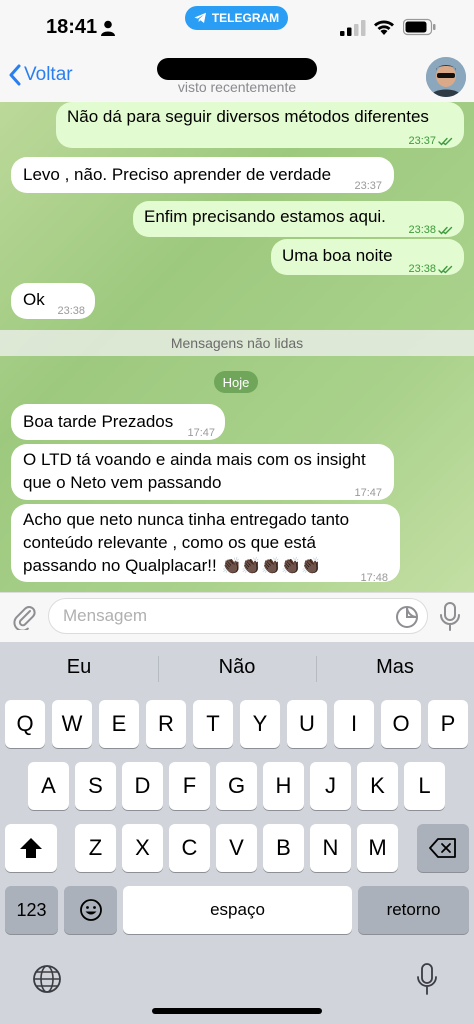 This screenshot has height=1024, width=474. Describe the element at coordinates (108, 28) in the screenshot. I see `person-icon` at that location.